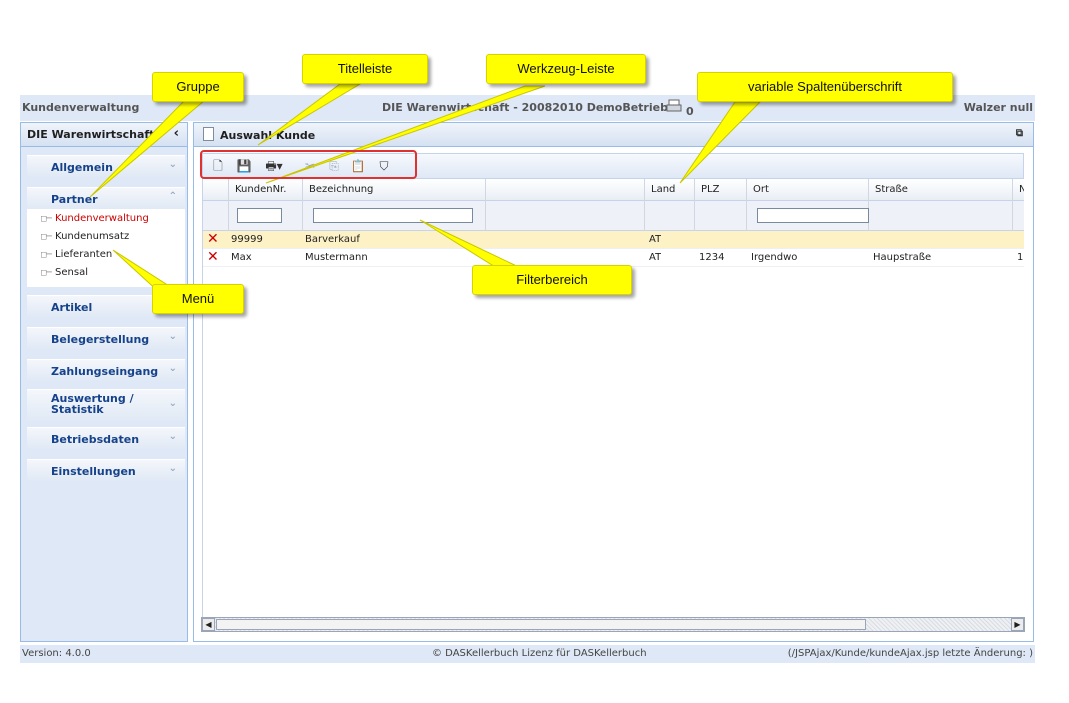  I want to click on horizontal-scrollbar: ◀ ▶, so click(613, 624).